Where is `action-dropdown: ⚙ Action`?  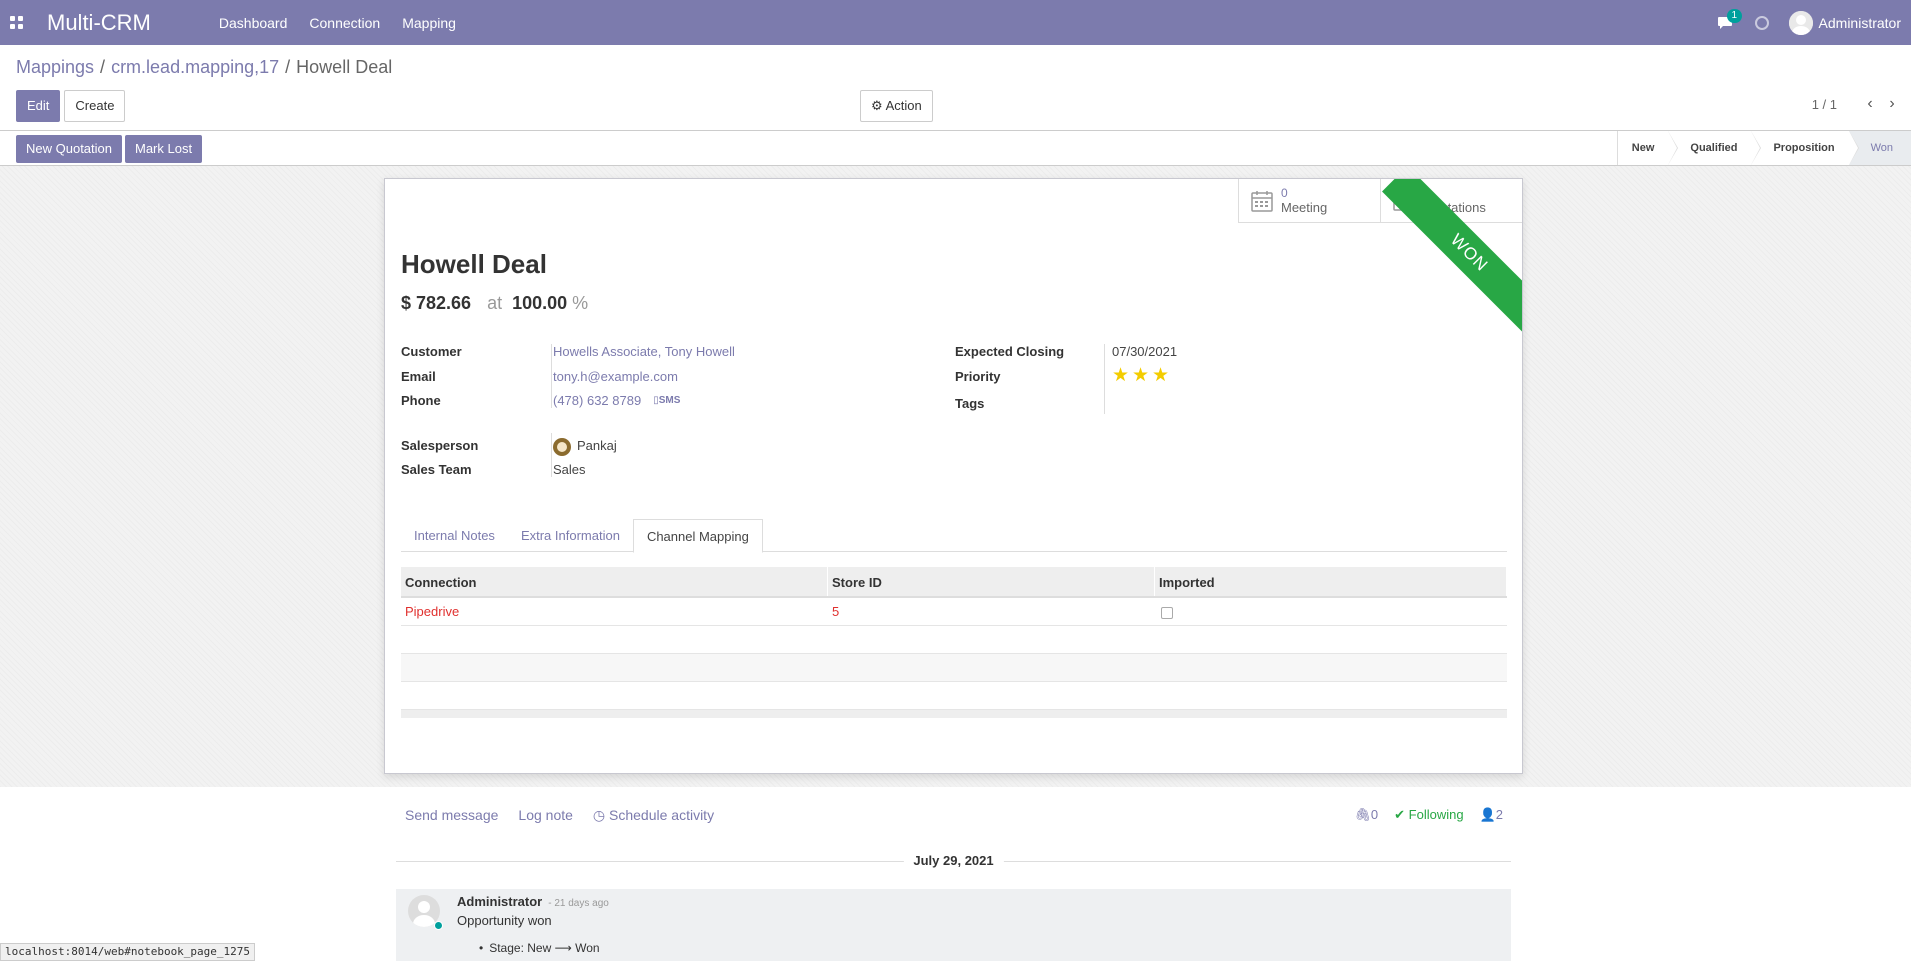
action-dropdown: ⚙ Action is located at coordinates (896, 106).